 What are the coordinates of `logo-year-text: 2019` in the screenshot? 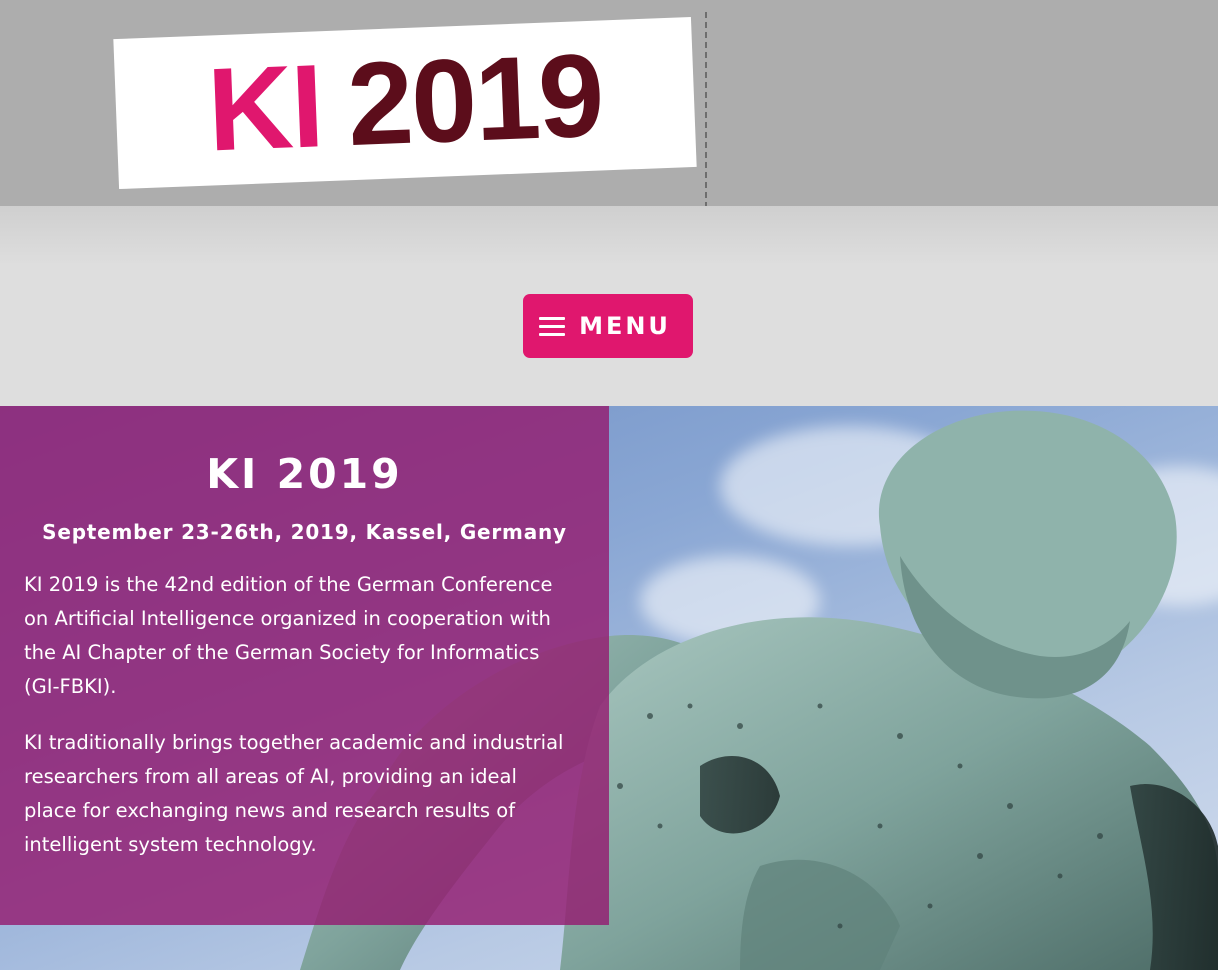 It's located at (475, 100).